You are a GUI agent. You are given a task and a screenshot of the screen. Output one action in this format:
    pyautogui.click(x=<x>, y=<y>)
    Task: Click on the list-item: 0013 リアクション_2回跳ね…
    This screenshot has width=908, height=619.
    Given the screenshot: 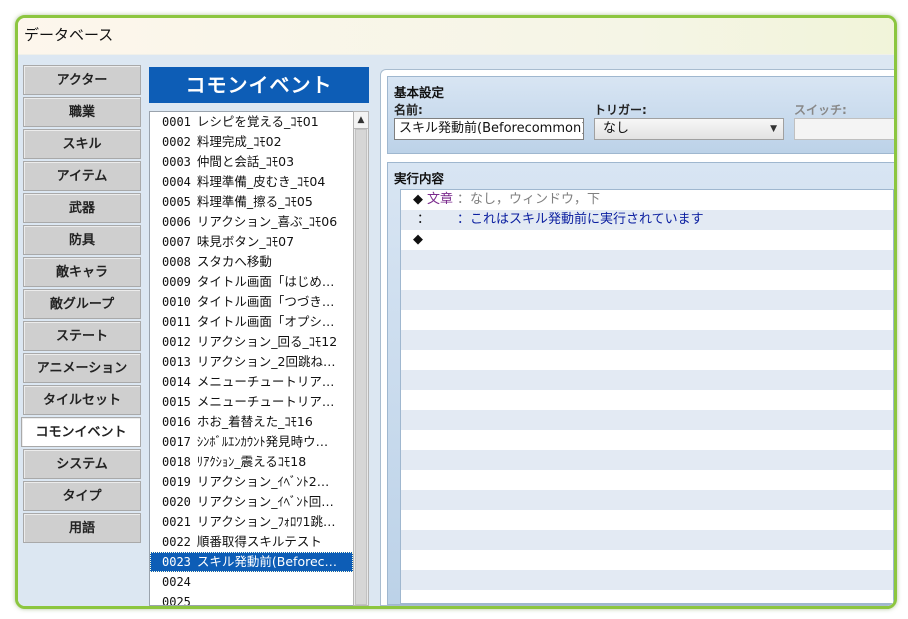 What is the action you would take?
    pyautogui.click(x=251, y=362)
    